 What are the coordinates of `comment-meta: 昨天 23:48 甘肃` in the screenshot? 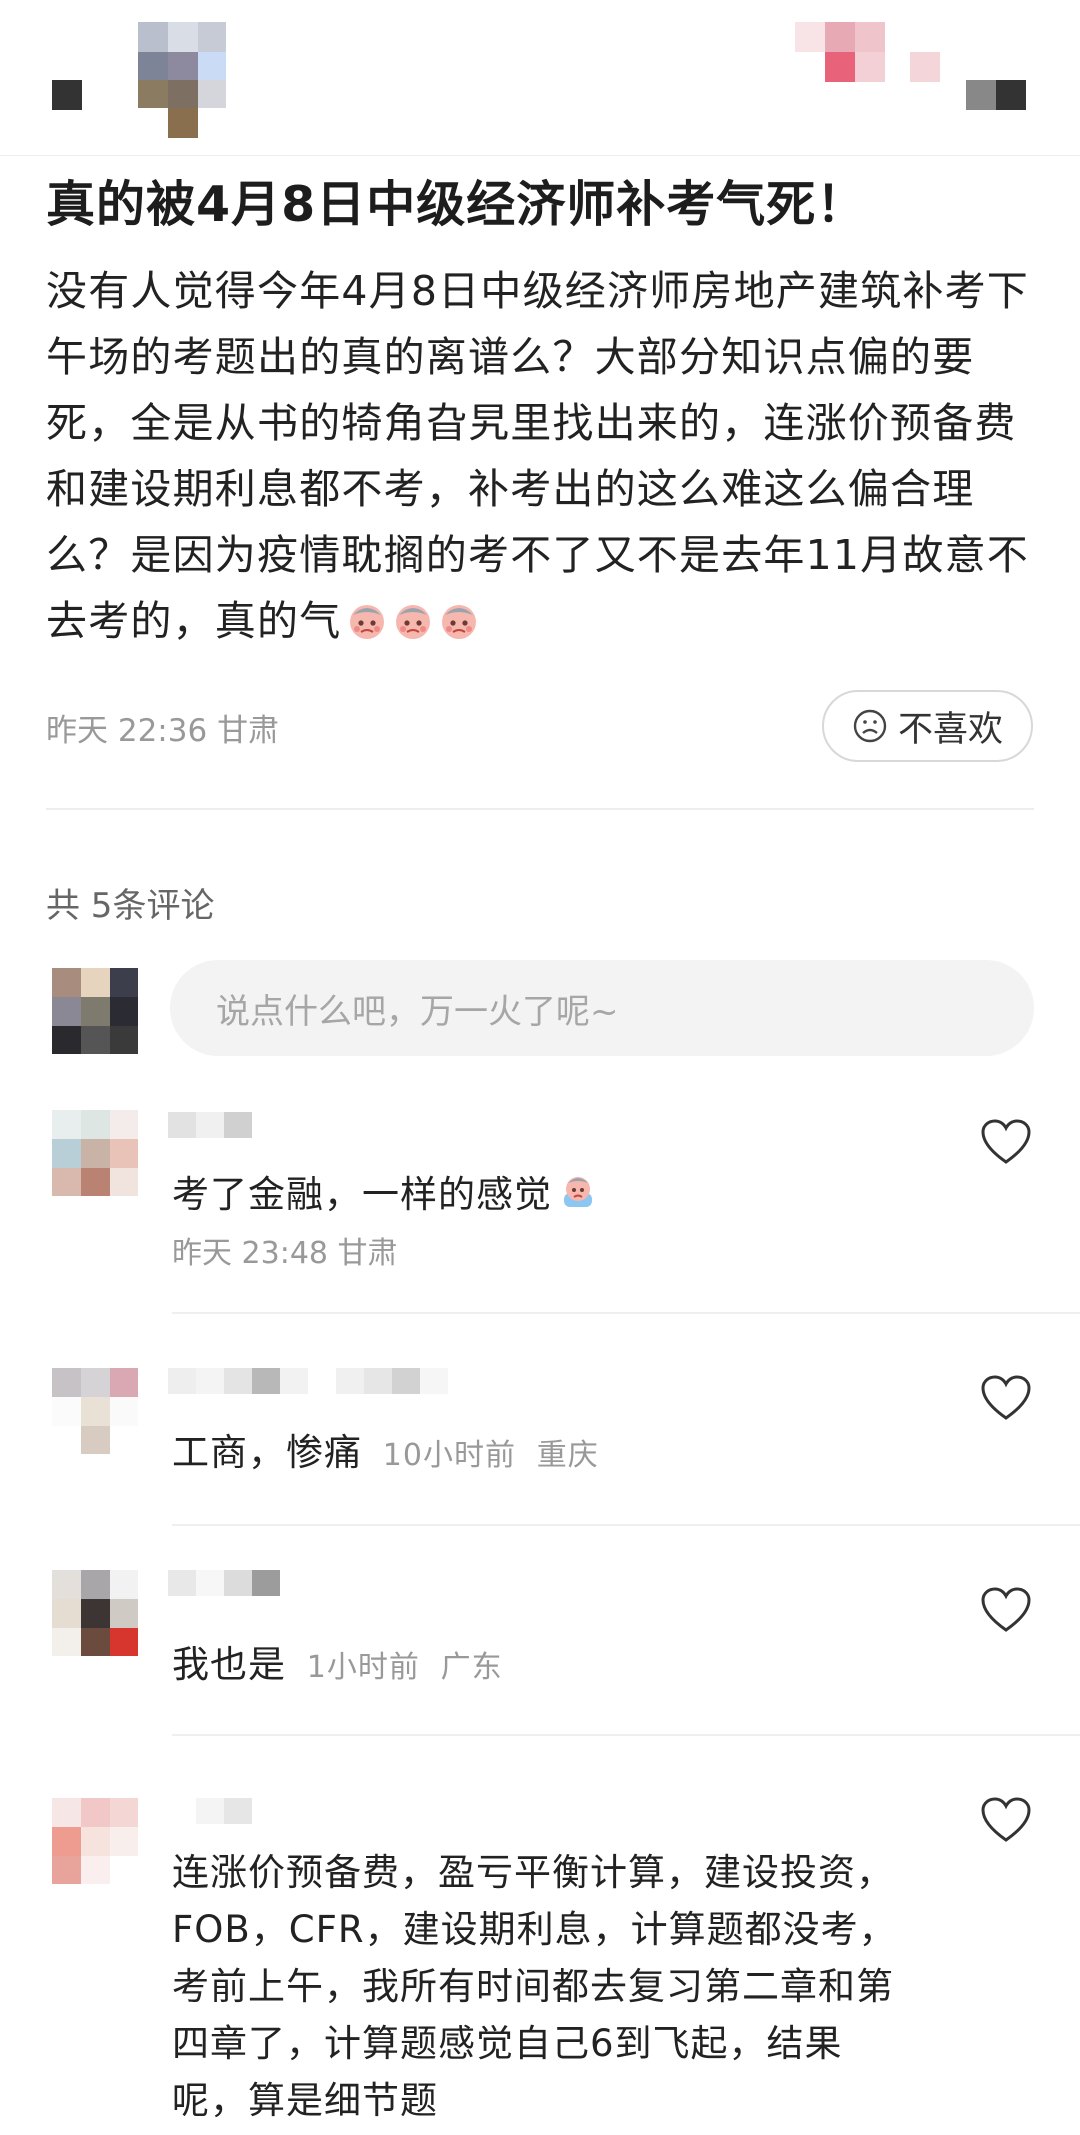 It's located at (285, 1253).